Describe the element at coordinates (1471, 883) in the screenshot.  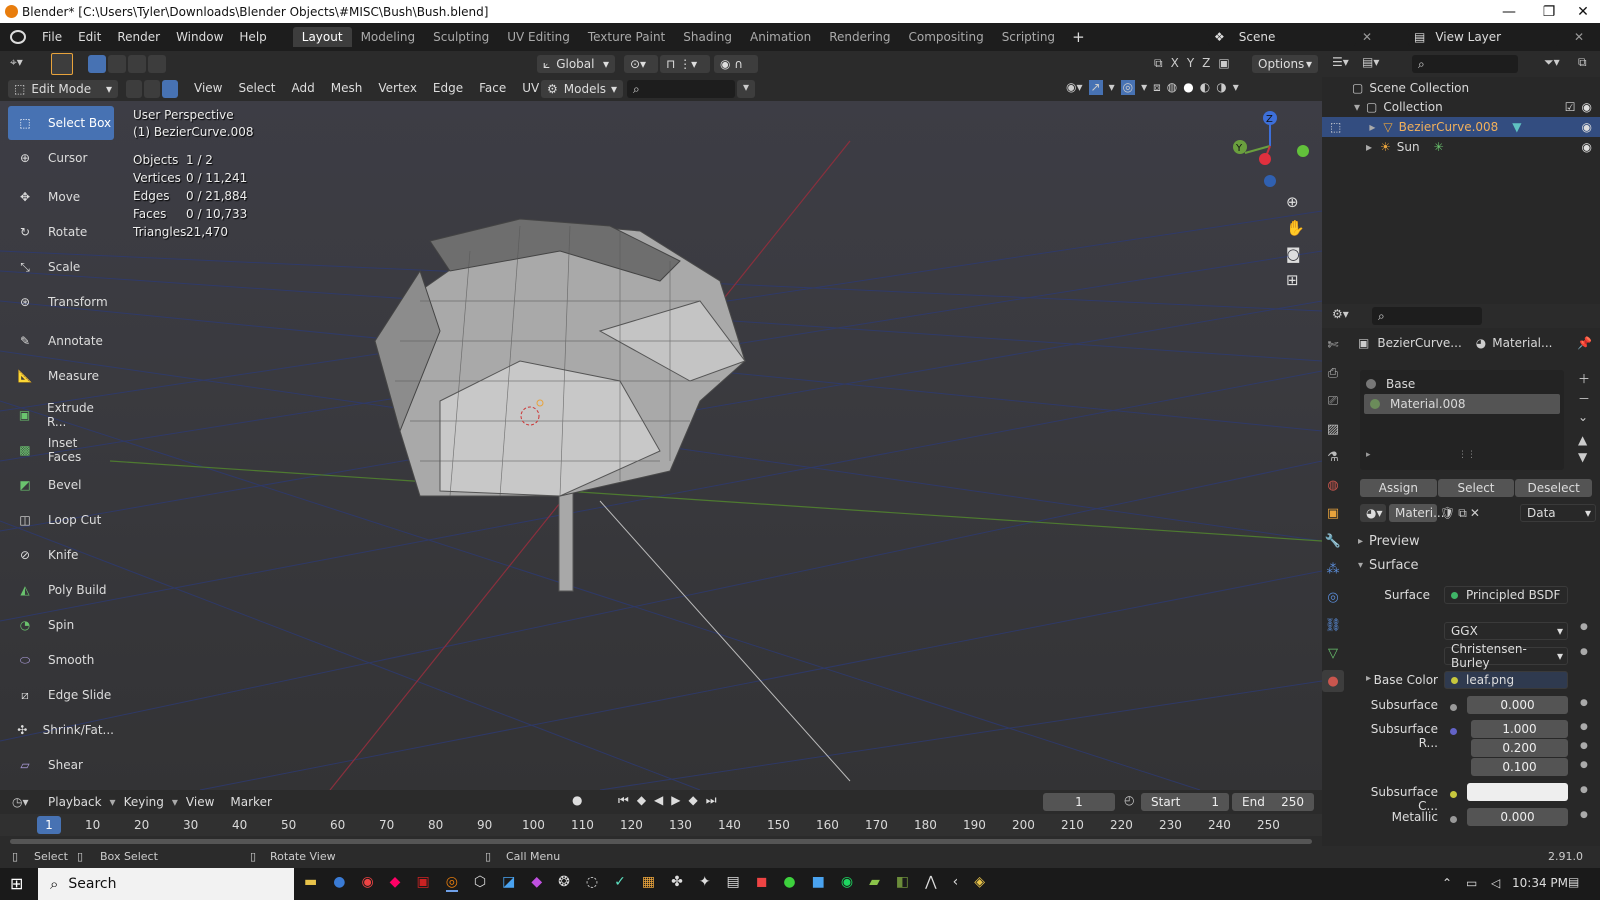
I see `network-icon: ▭` at that location.